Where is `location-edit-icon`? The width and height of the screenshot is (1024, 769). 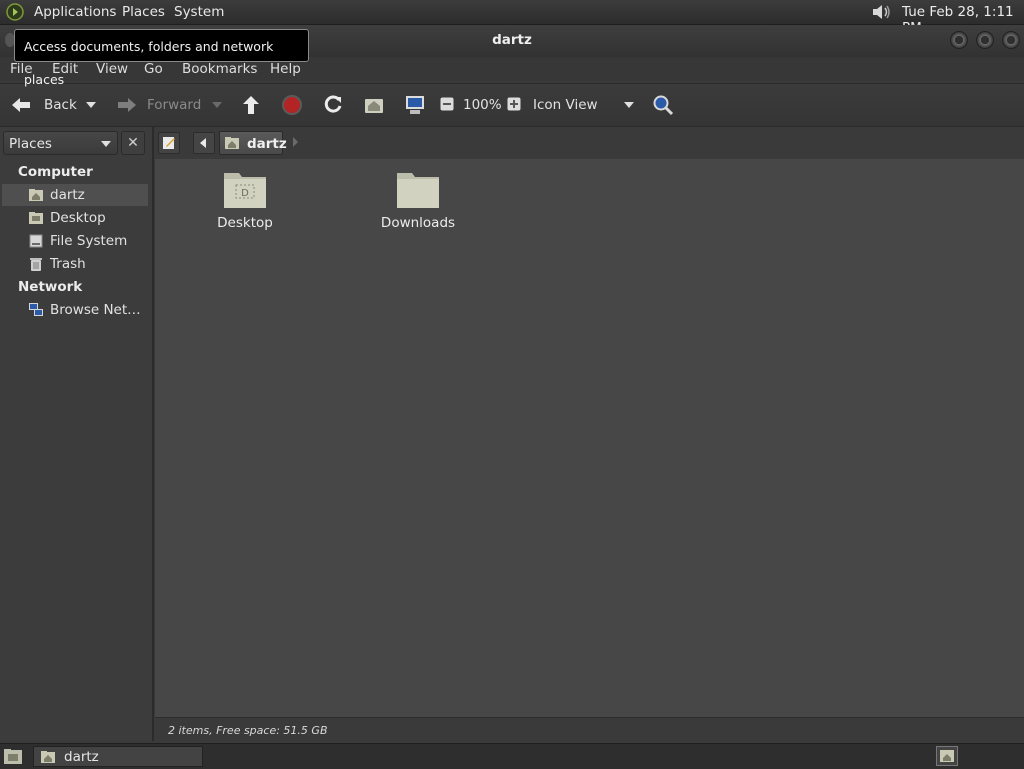 location-edit-icon is located at coordinates (169, 143).